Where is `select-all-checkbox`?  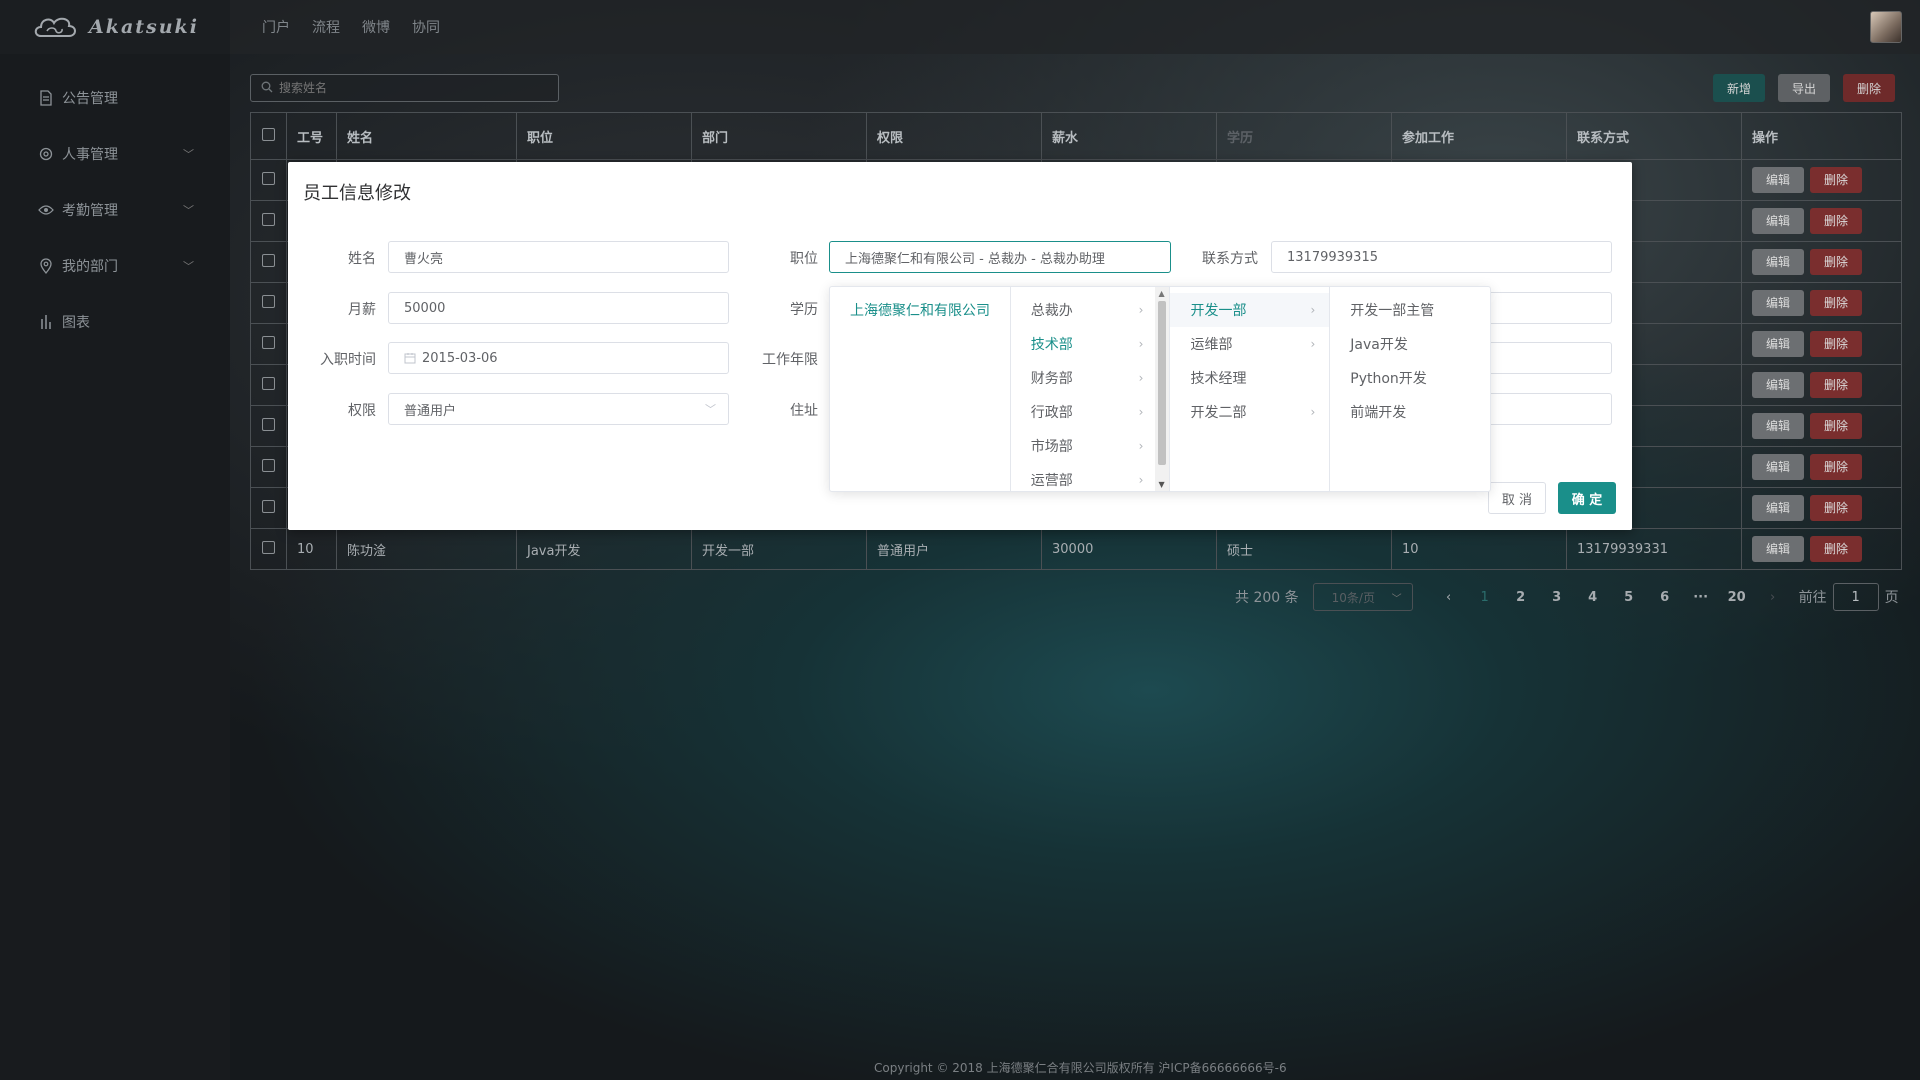
select-all-checkbox is located at coordinates (268, 134).